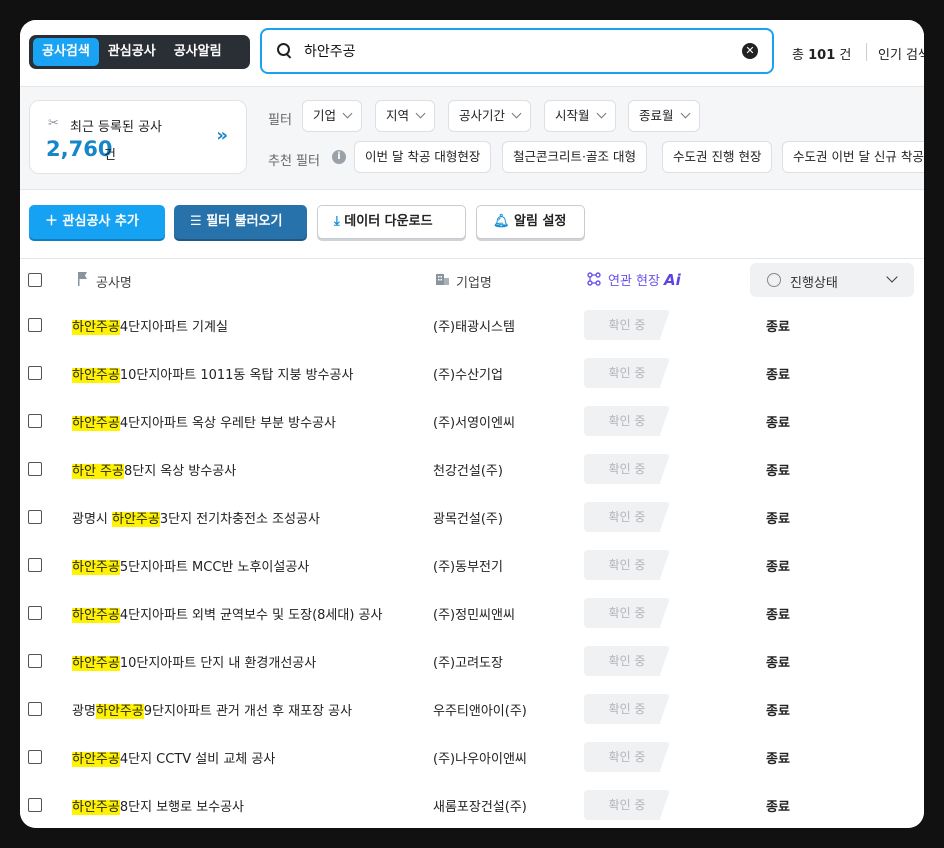 This screenshot has height=848, width=944. What do you see at coordinates (574, 157) in the screenshot?
I see `recommend-filter-2: 철근콘크리트·골조 대형` at bounding box center [574, 157].